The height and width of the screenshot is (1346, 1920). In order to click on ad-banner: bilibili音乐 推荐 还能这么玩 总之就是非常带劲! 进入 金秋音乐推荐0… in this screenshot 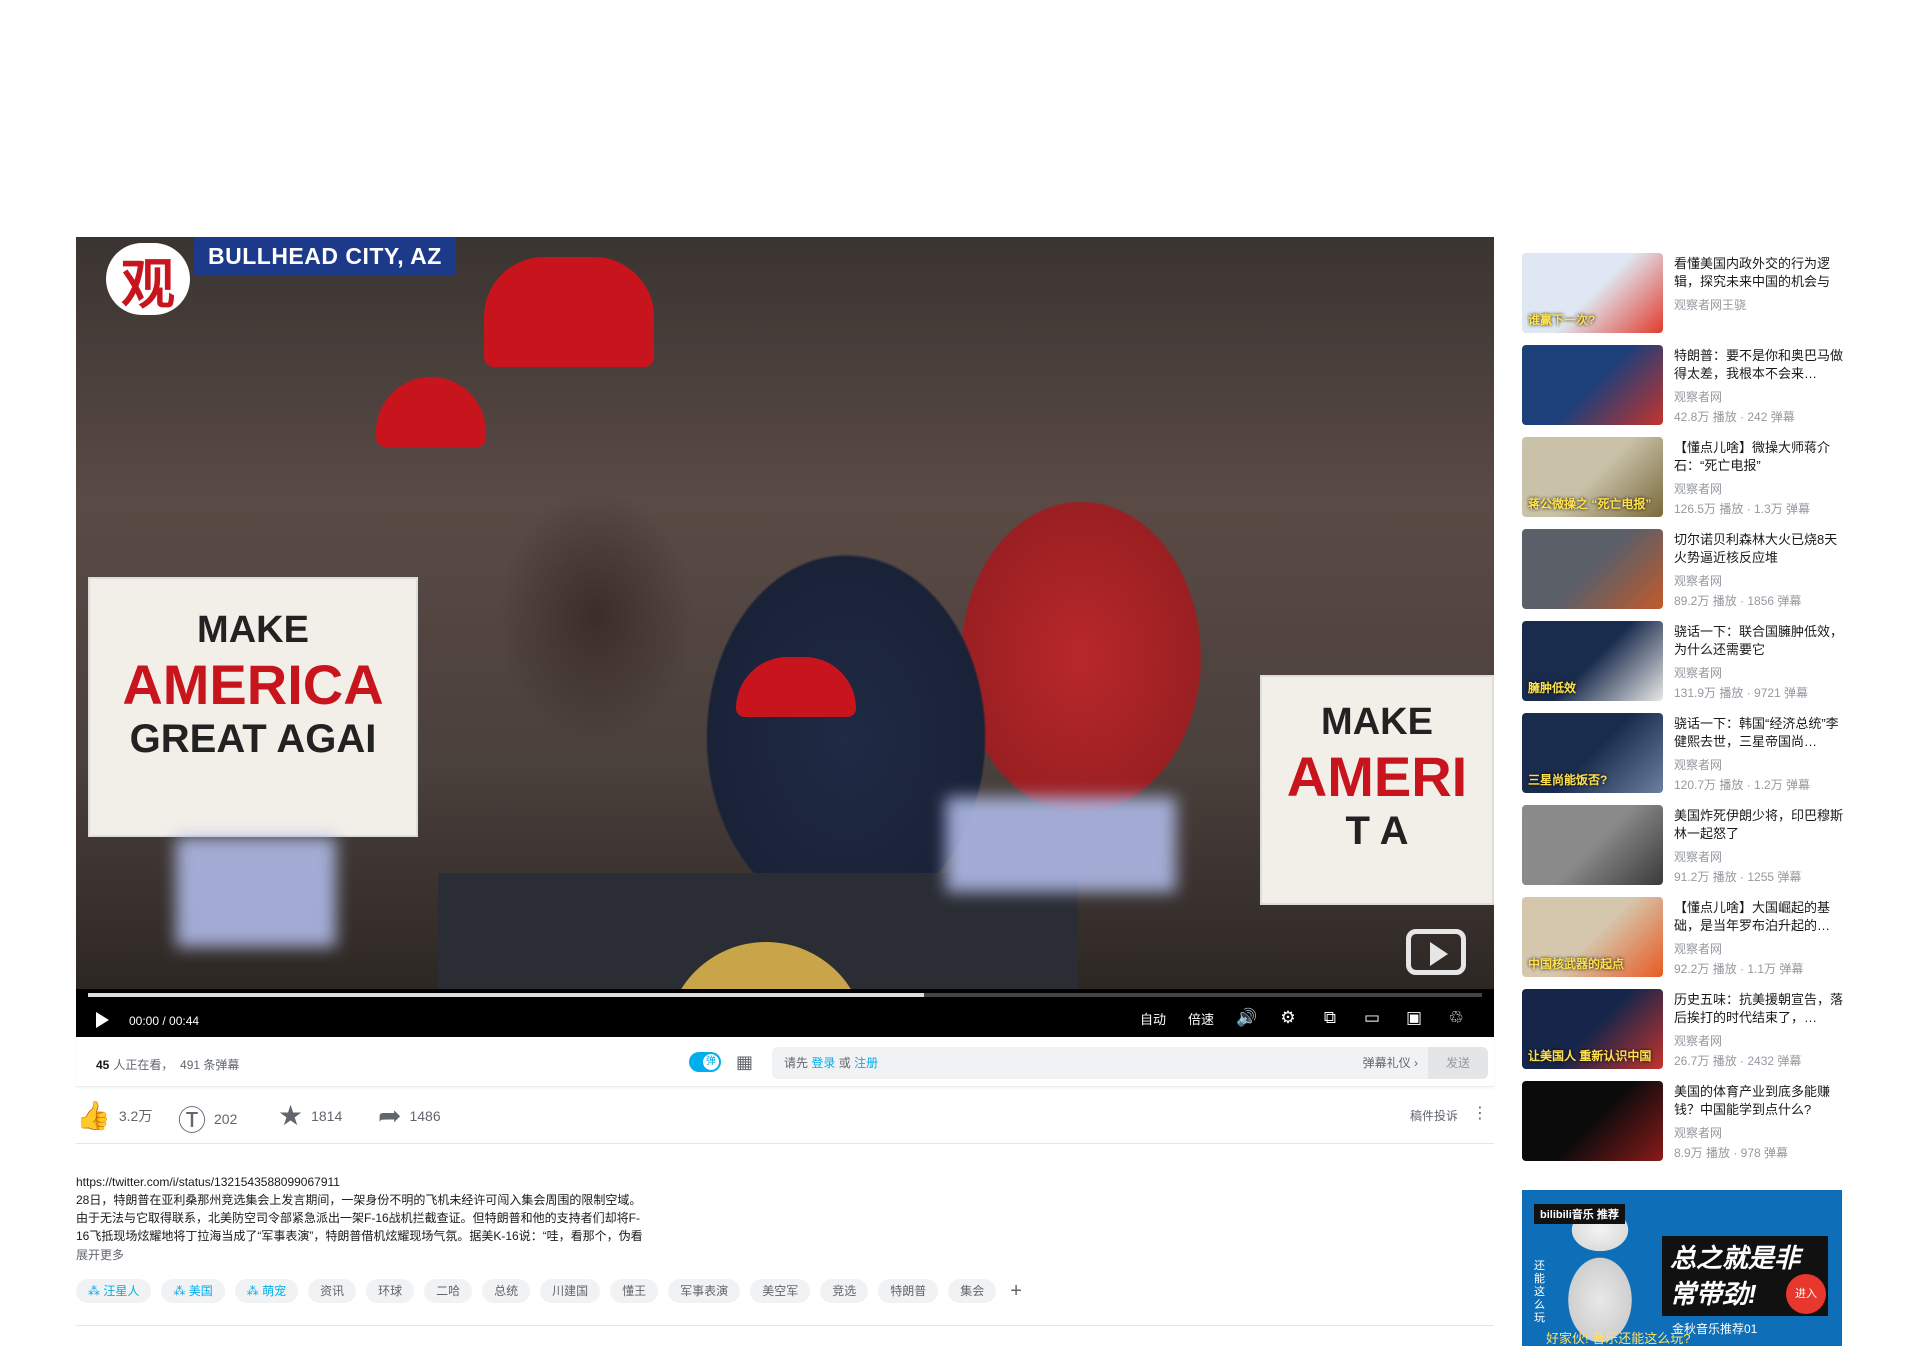, I will do `click(1682, 1268)`.